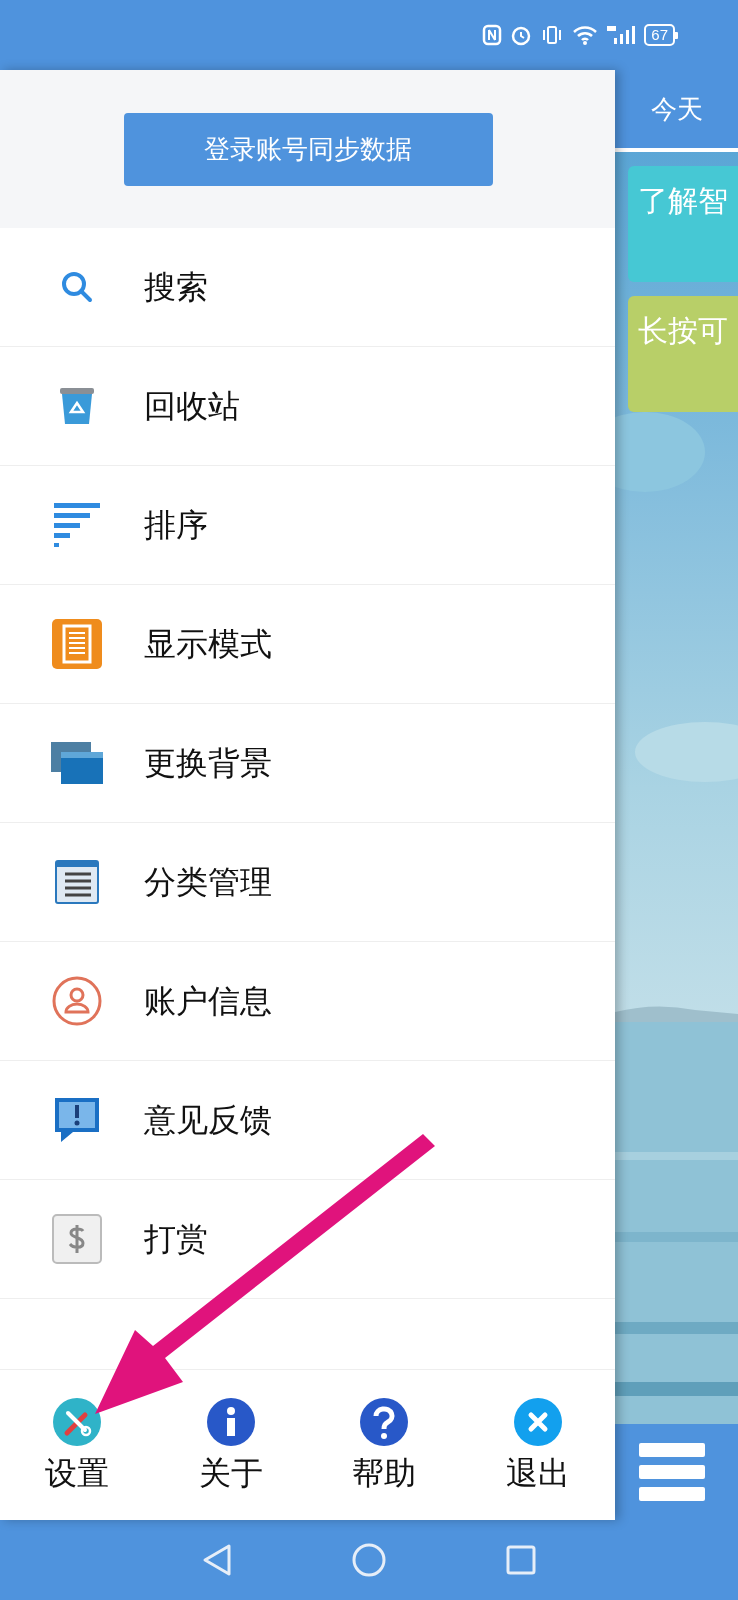  Describe the element at coordinates (176, 287) in the screenshot. I see `menu-label: 搜索` at that location.